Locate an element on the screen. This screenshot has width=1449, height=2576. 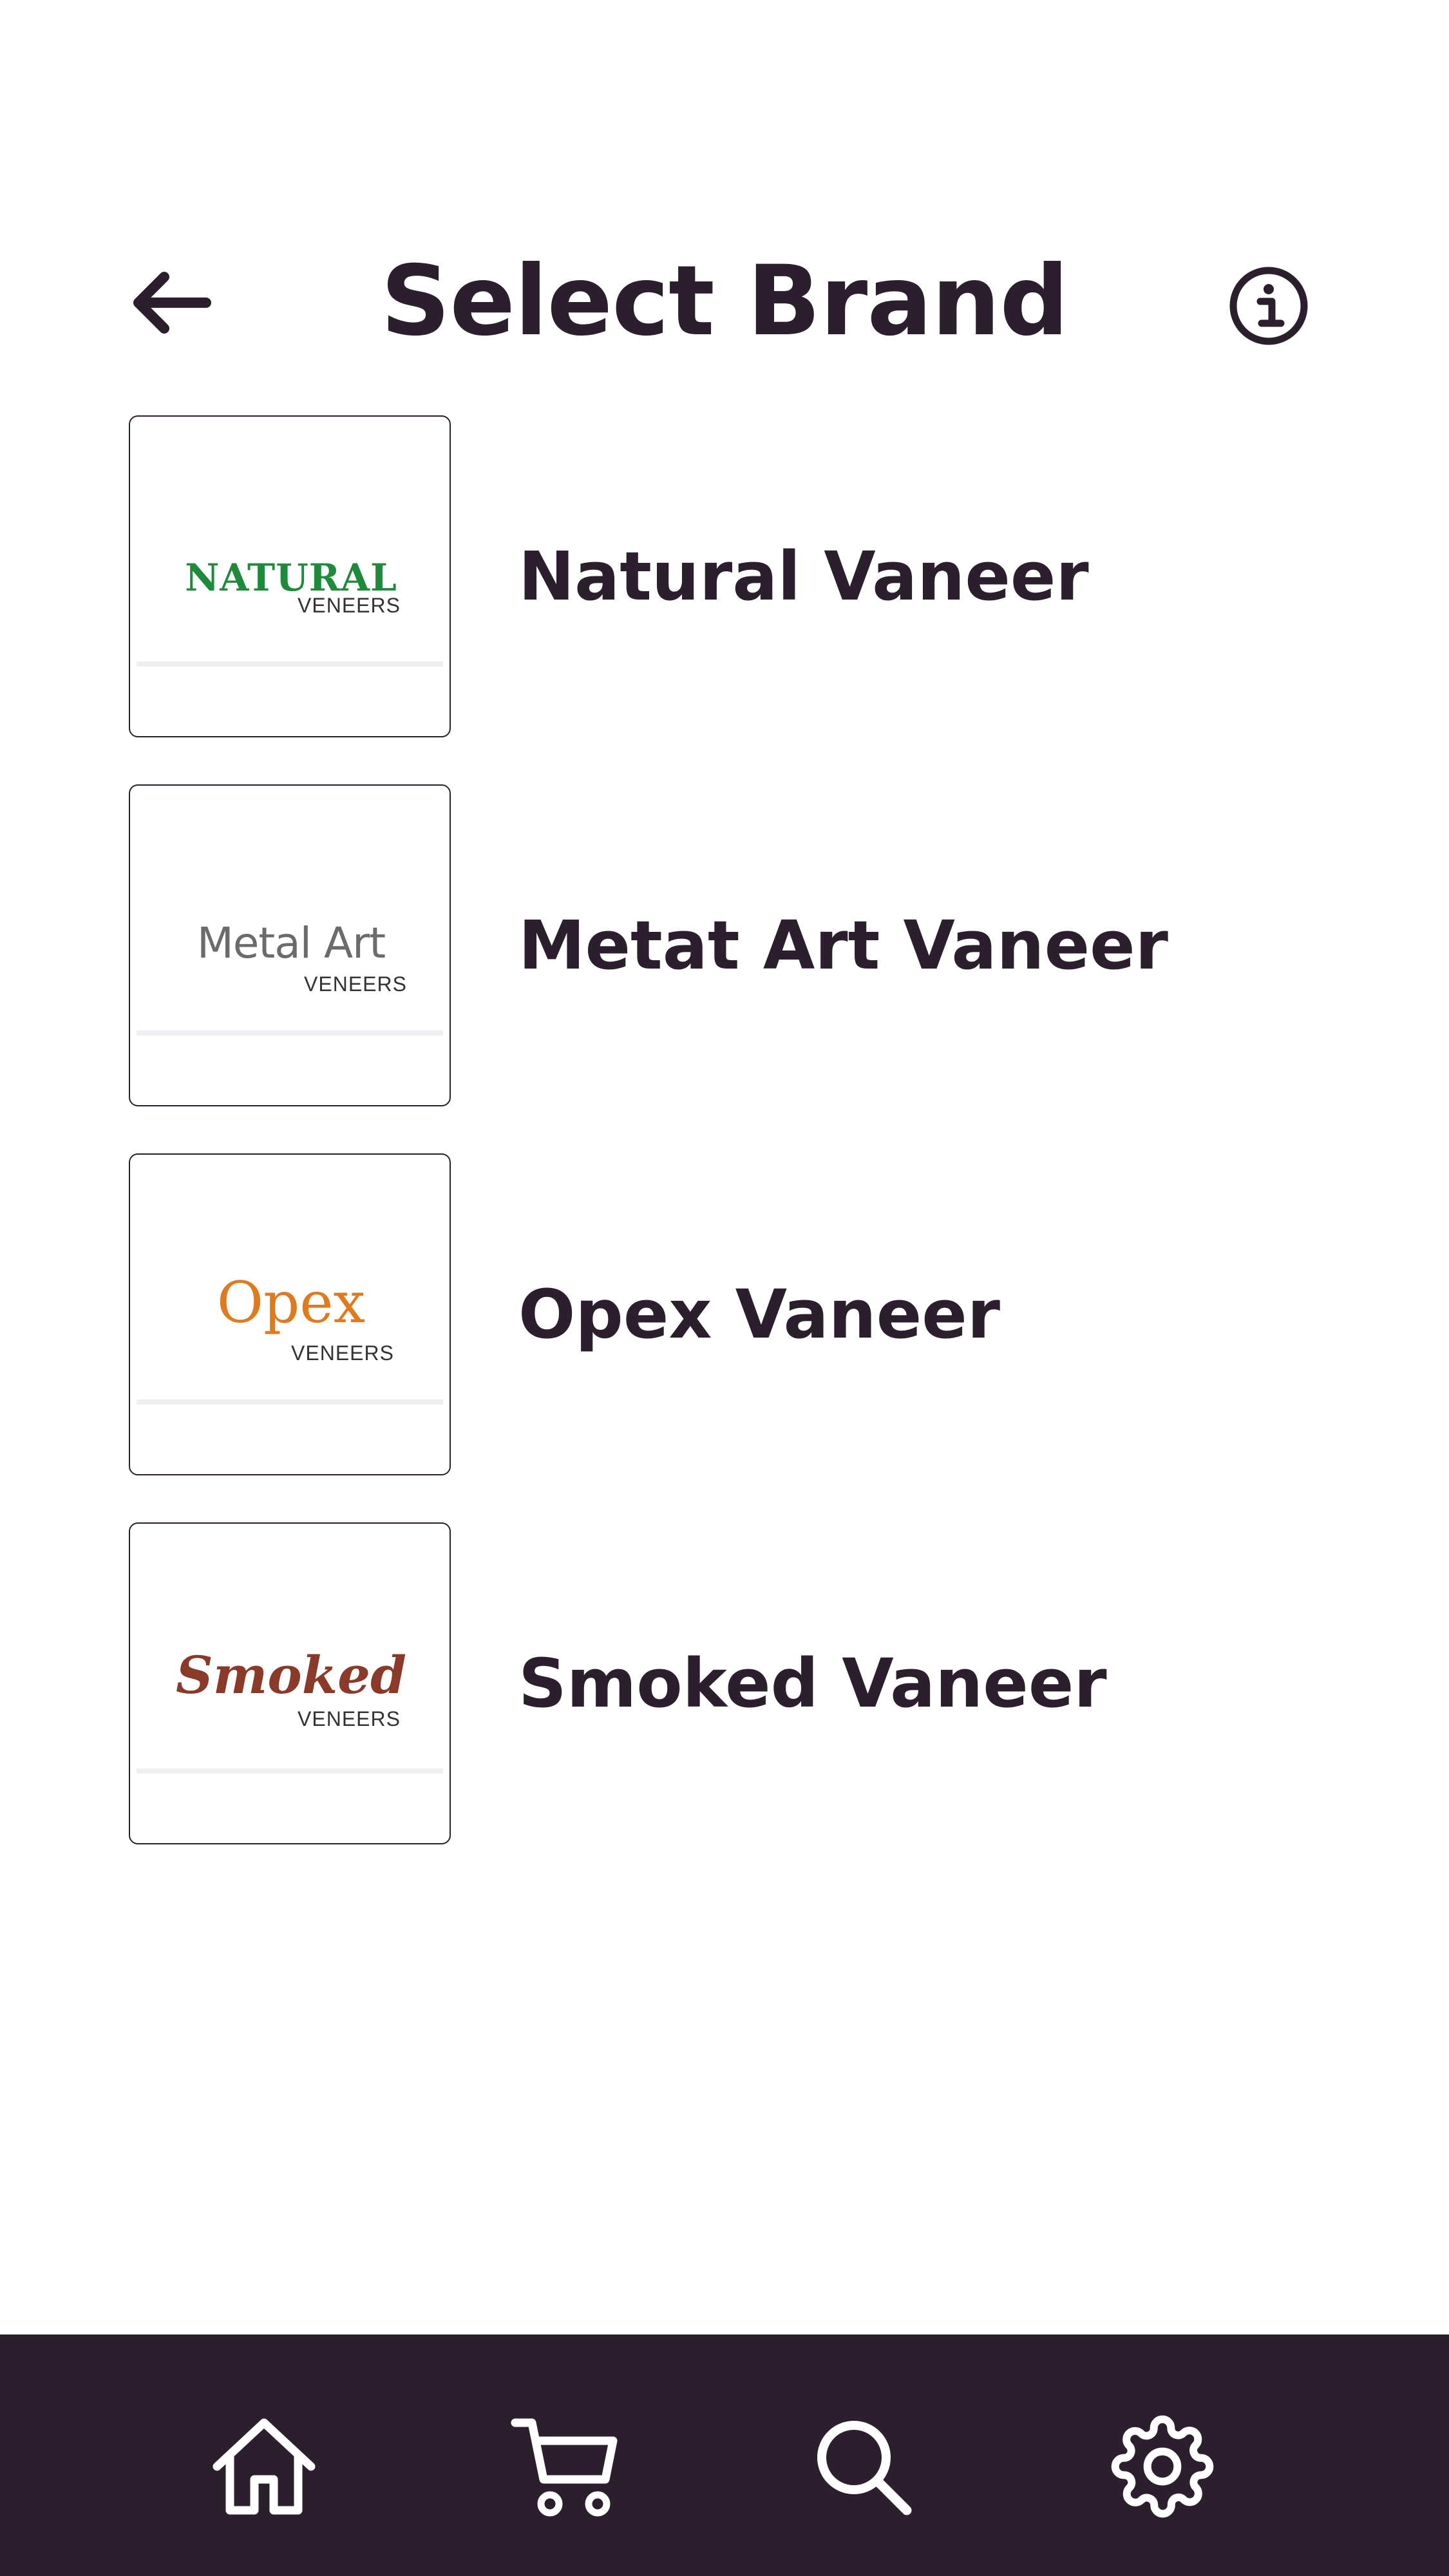
brand-logo-text: Smoked is located at coordinates (291, 1675).